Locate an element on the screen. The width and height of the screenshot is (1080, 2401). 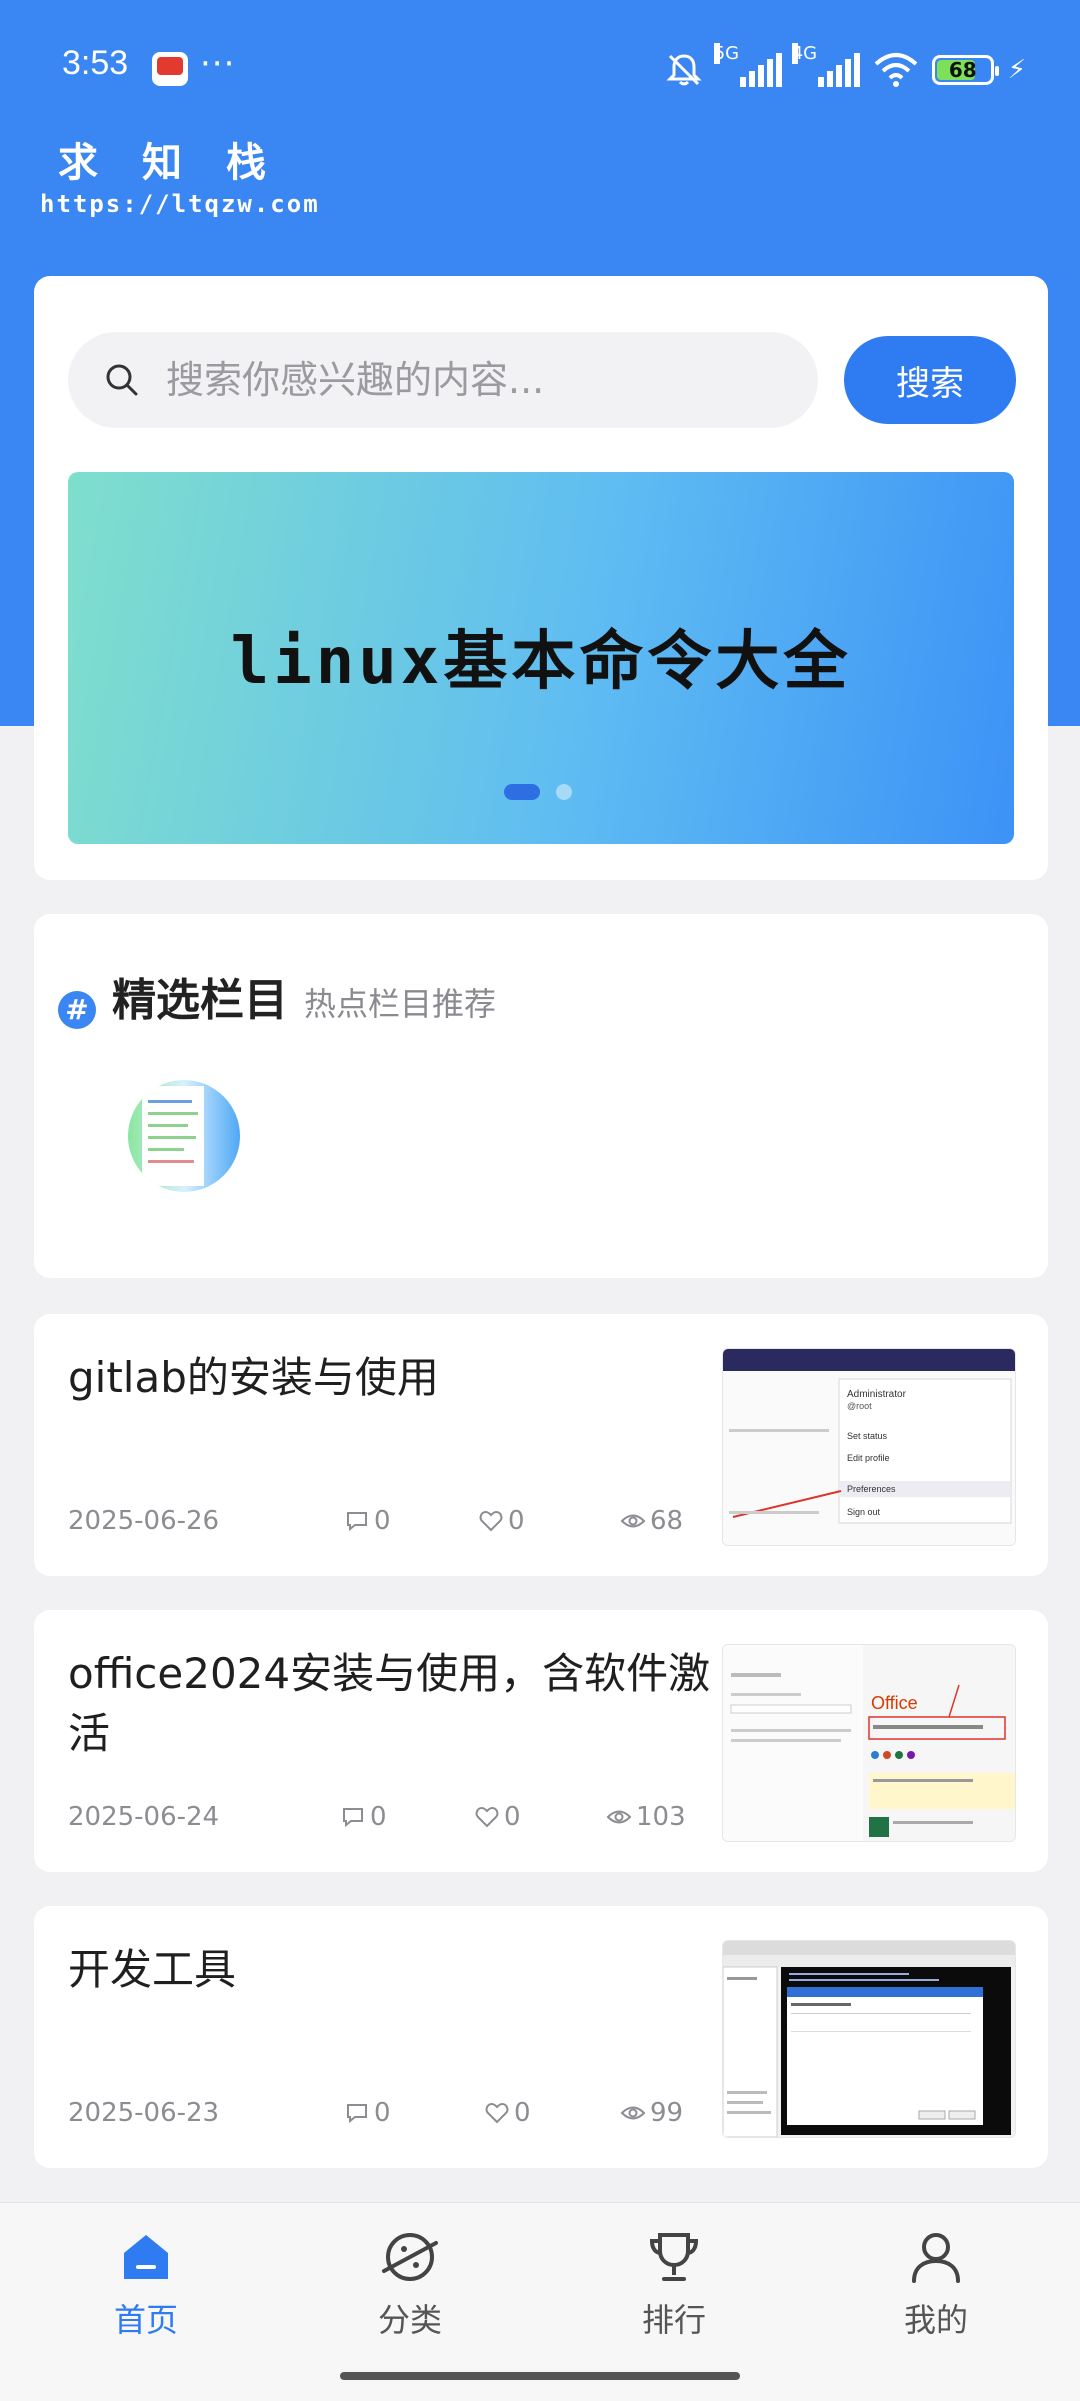
carousel-indicator is located at coordinates (538, 792).